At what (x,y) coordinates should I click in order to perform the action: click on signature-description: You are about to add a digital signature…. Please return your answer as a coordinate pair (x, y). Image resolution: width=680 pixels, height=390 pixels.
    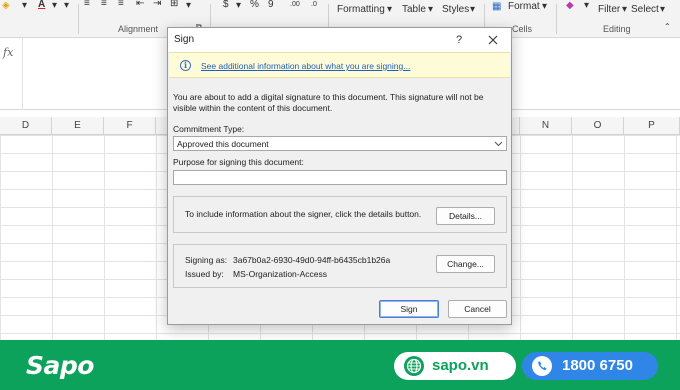
    Looking at the image, I should click on (328, 102).